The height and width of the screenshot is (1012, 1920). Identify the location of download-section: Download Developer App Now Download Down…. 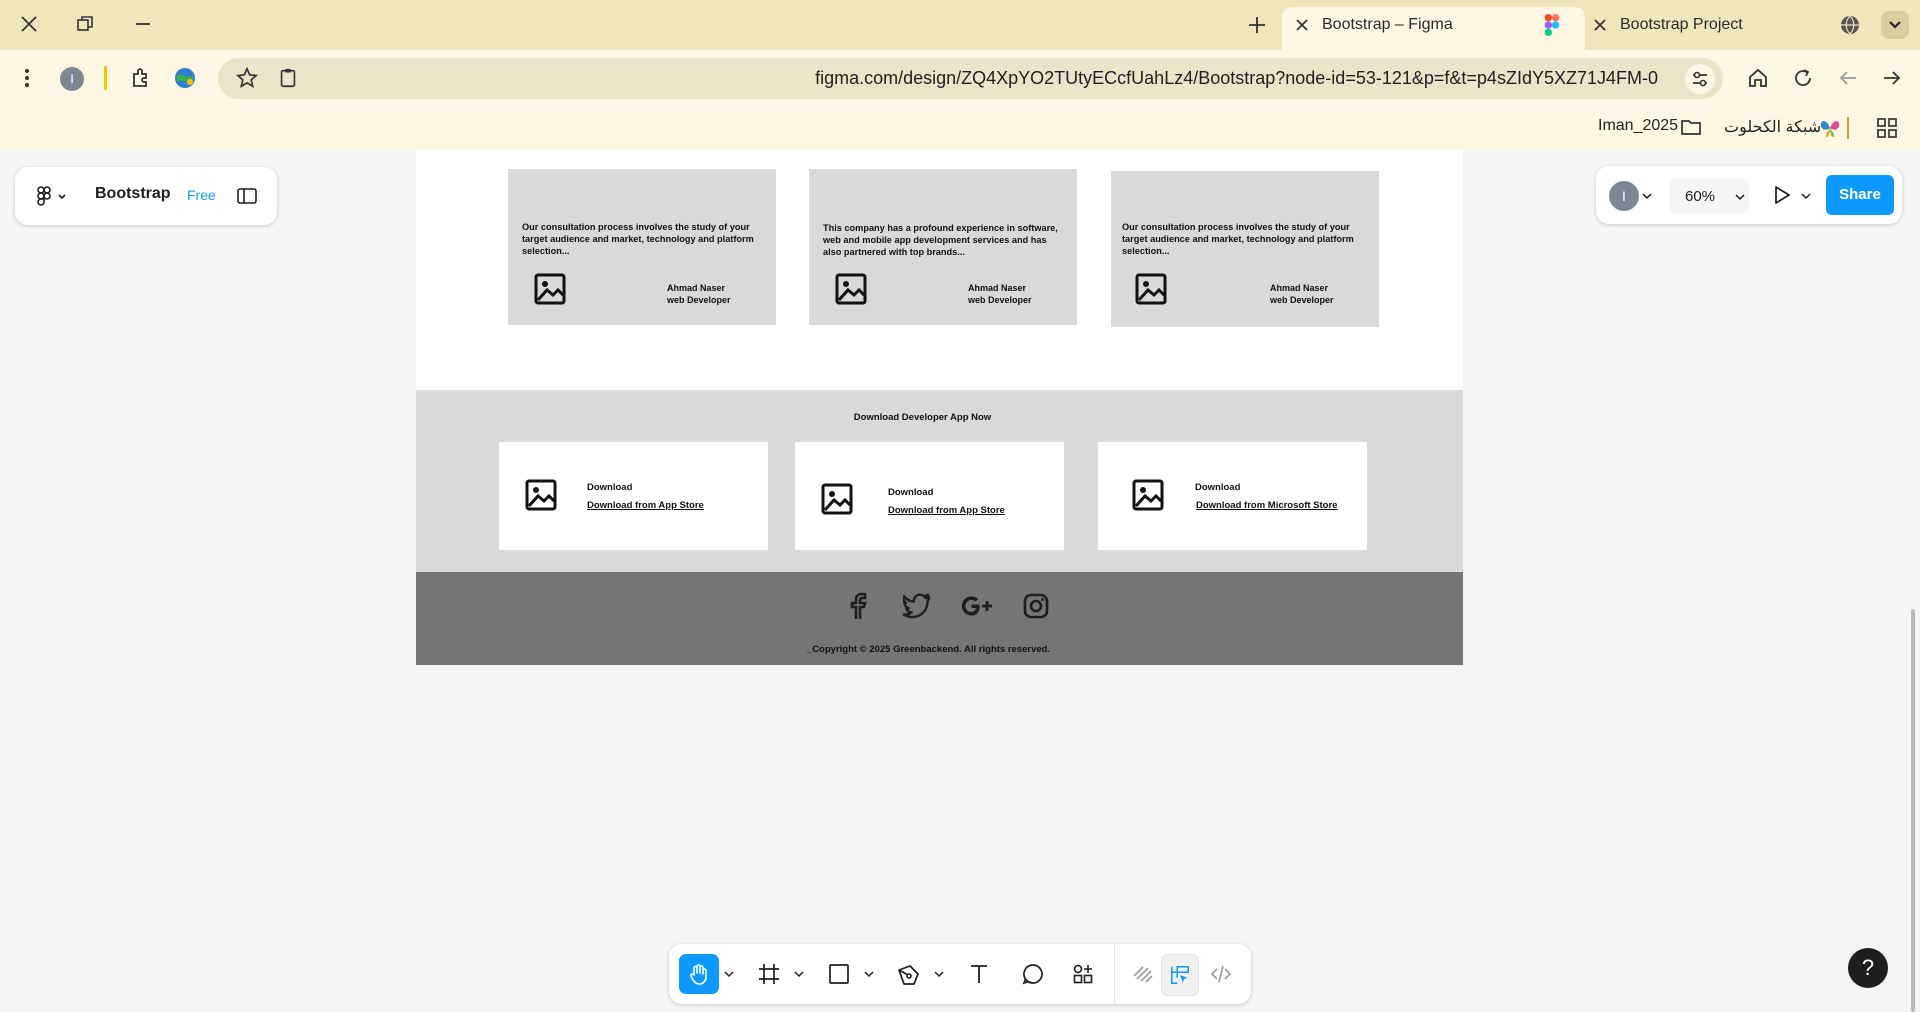
(939, 481).